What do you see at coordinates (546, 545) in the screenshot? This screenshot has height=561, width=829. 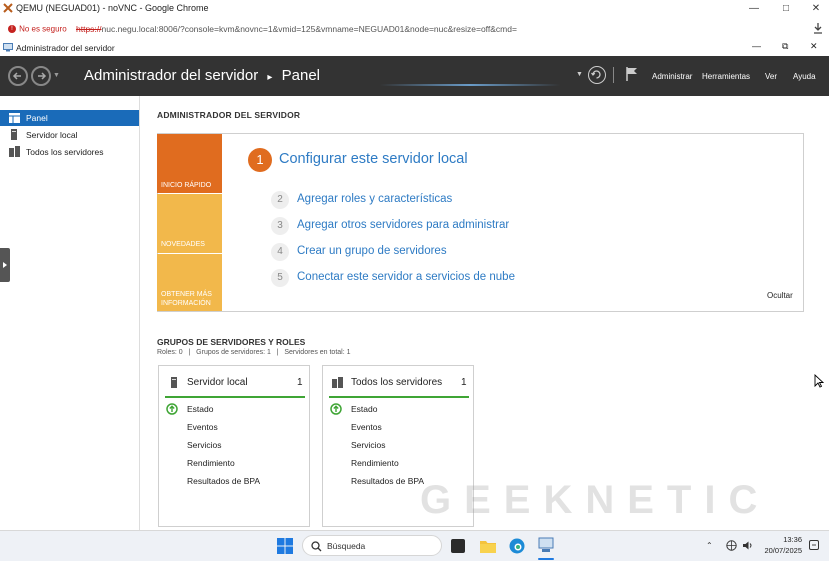 I see `server-manager-taskbar-icon` at bounding box center [546, 545].